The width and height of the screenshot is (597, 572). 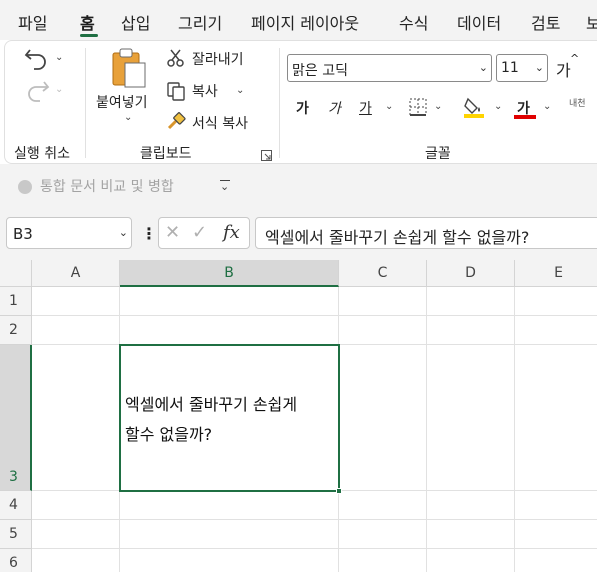 I want to click on formula-buttons: ✕ ✓ fx, so click(x=204, y=233).